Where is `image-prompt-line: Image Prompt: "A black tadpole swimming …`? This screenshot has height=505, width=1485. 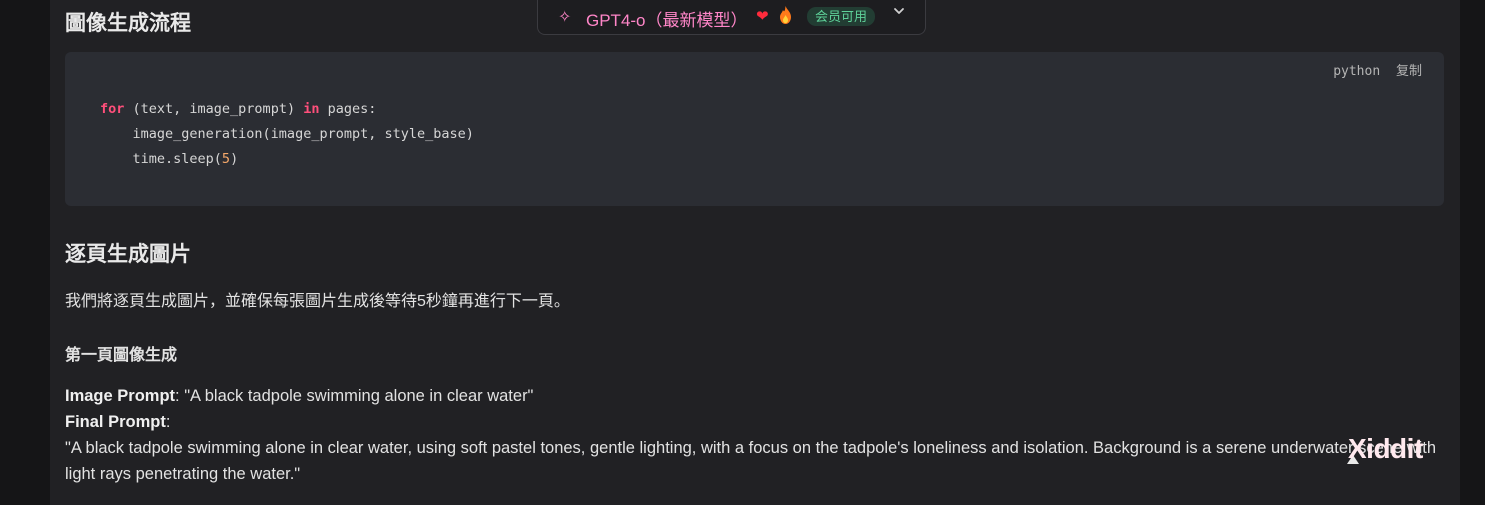
image-prompt-line: Image Prompt: "A black tadpole swimming … is located at coordinates (760, 396).